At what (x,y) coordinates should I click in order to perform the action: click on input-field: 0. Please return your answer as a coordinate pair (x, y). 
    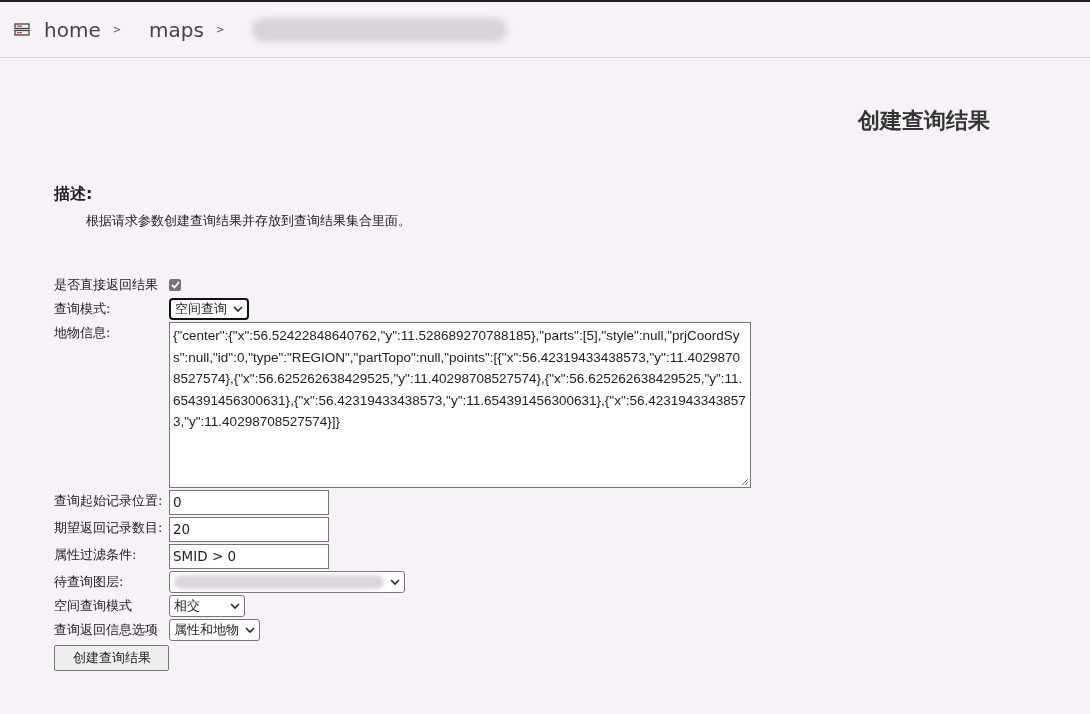
    Looking at the image, I should click on (249, 502).